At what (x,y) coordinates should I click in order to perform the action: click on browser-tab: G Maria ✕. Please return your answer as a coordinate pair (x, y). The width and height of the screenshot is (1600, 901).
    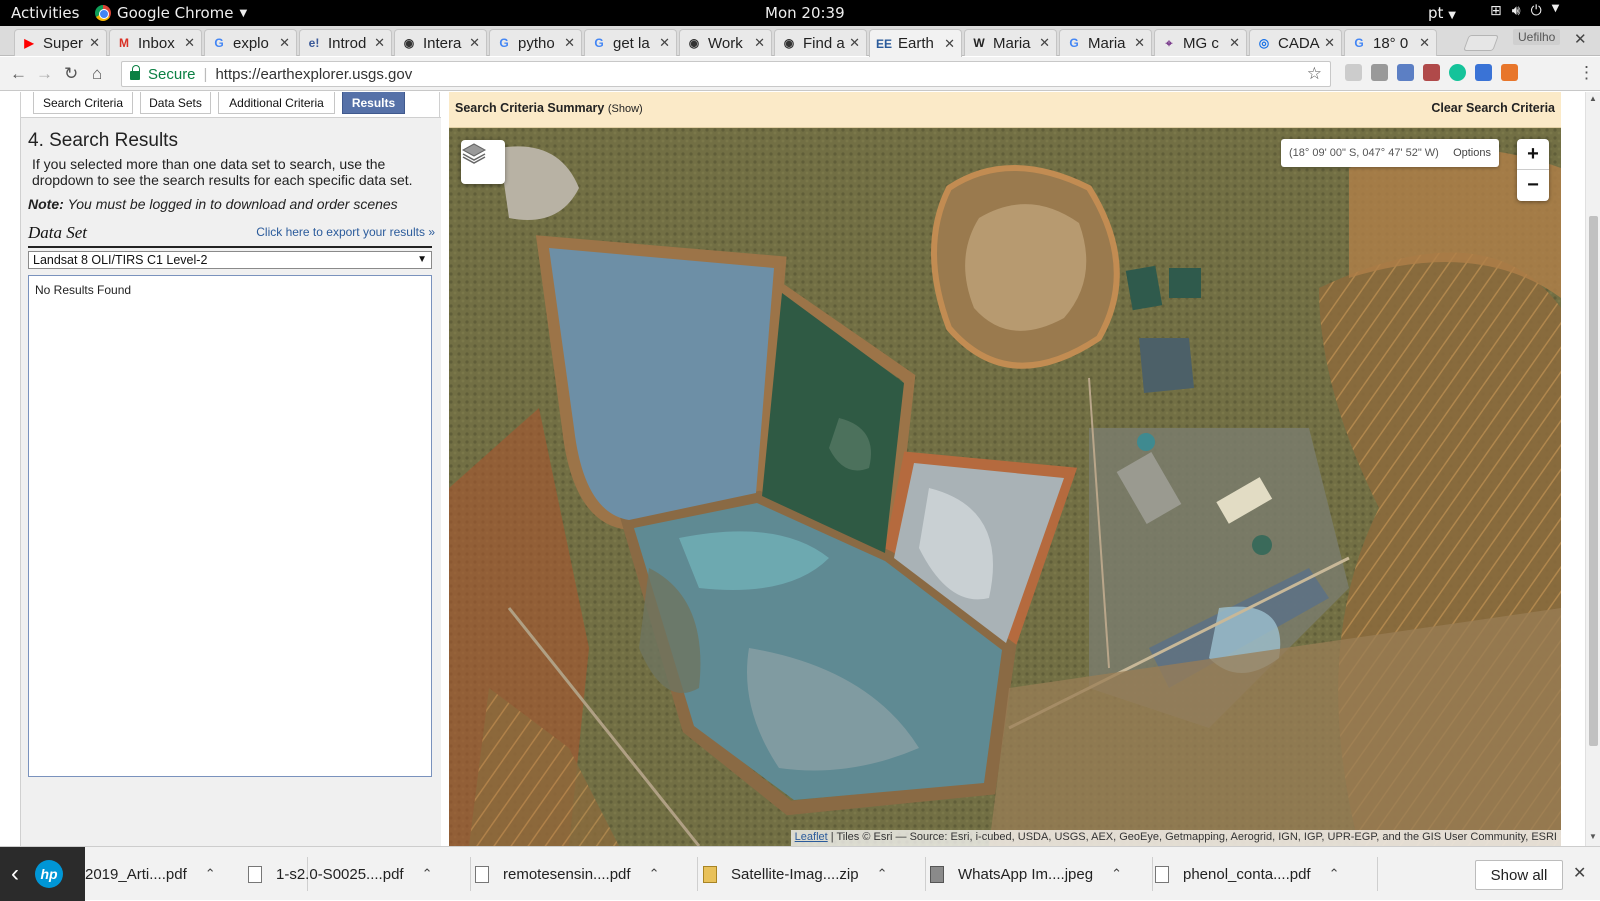
    Looking at the image, I should click on (1105, 42).